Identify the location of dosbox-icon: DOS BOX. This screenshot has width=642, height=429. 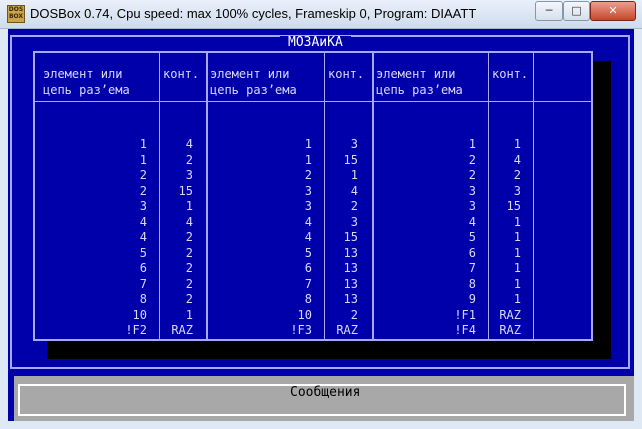
(16, 14).